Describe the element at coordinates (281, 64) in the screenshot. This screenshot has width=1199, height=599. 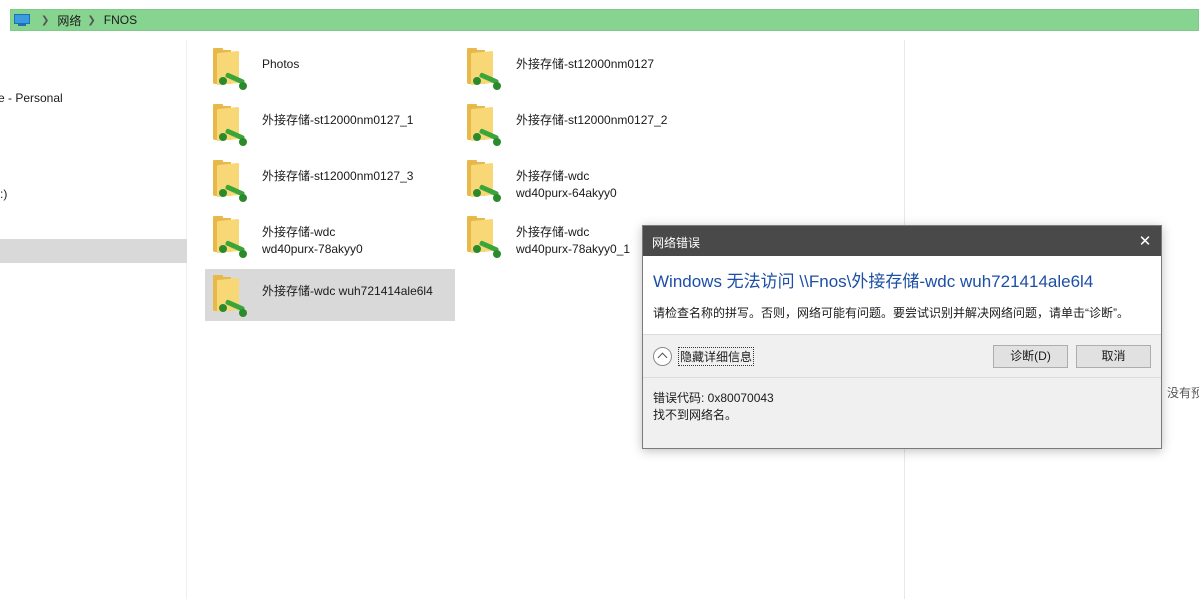
I see `file-name: Photos` at that location.